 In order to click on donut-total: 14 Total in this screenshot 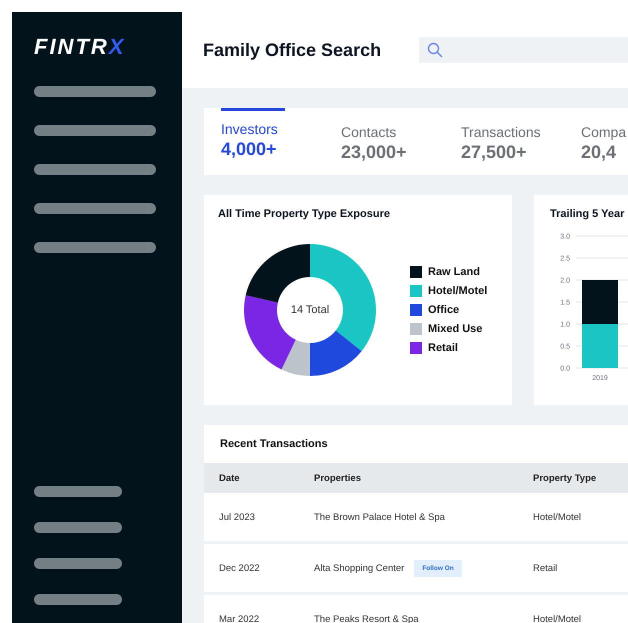, I will do `click(310, 310)`.